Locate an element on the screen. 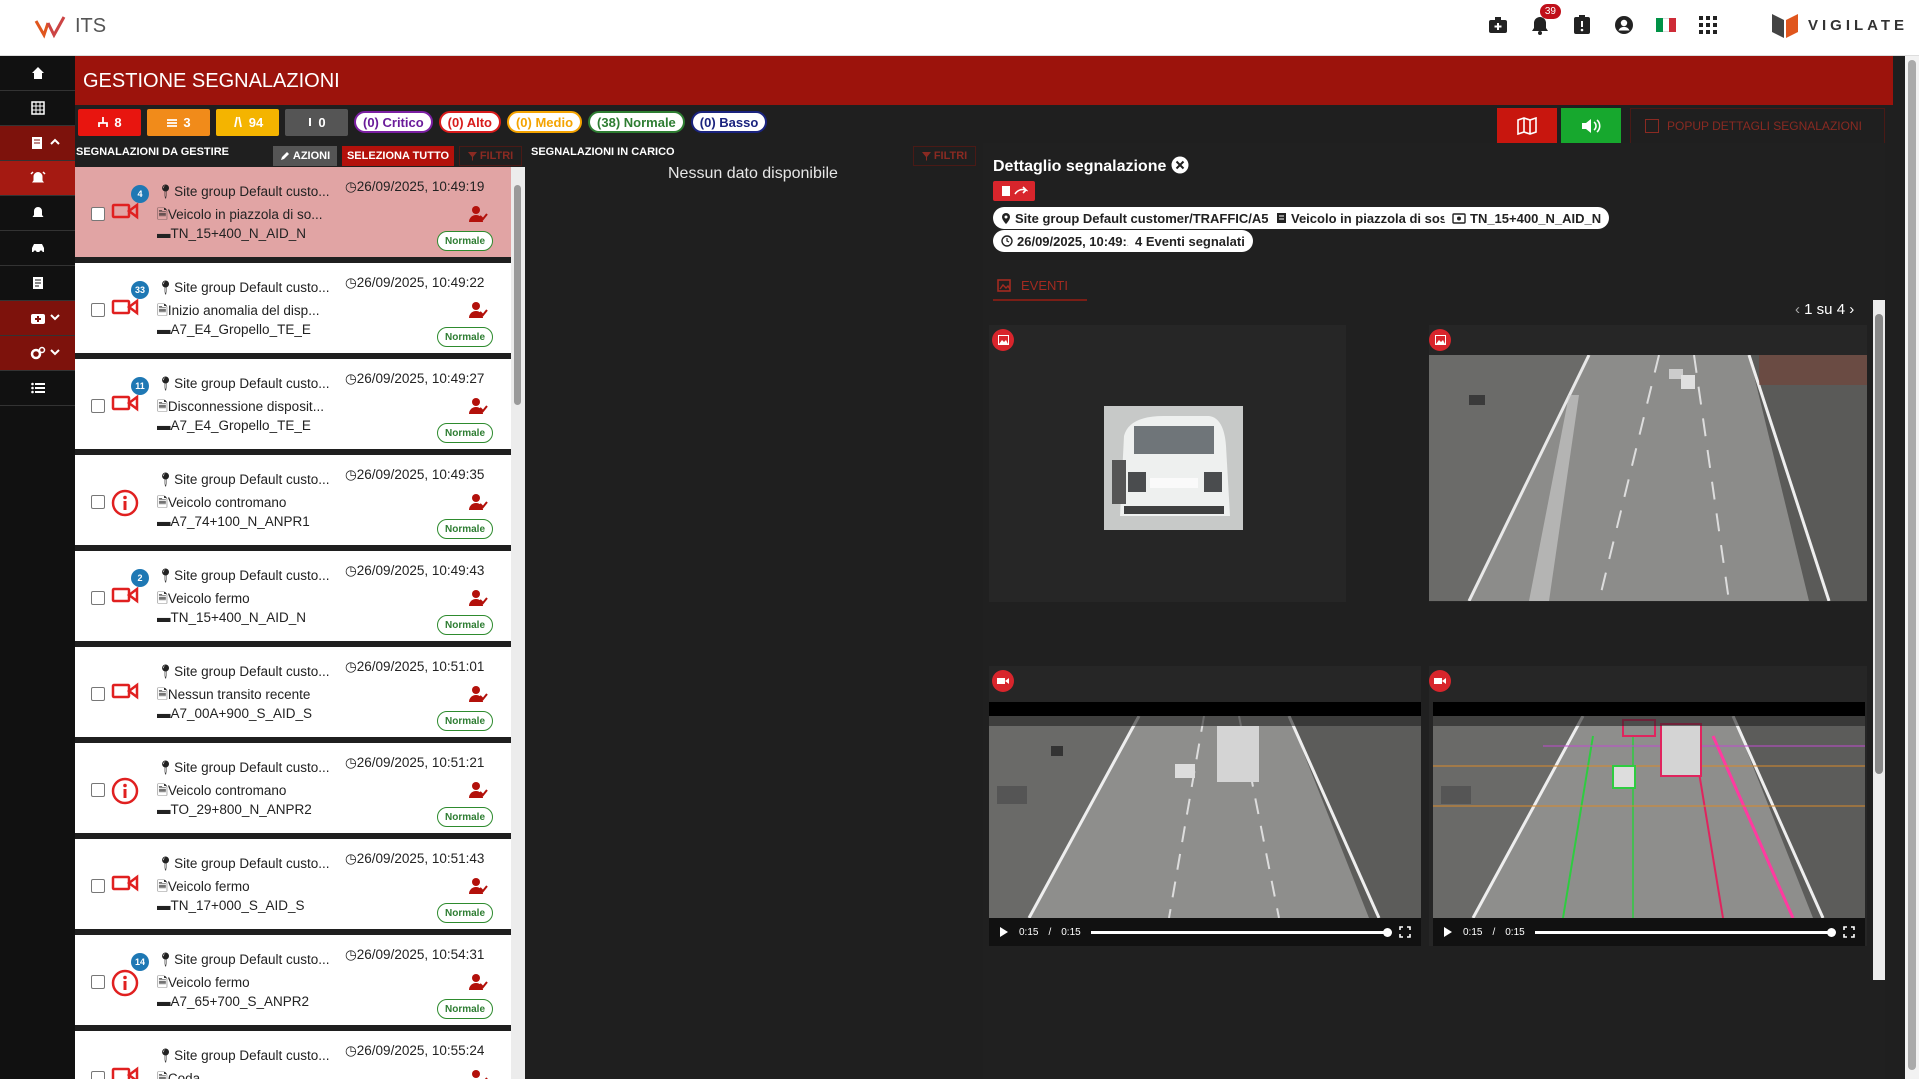 This screenshot has width=1919, height=1079. car-icon is located at coordinates (37, 249).